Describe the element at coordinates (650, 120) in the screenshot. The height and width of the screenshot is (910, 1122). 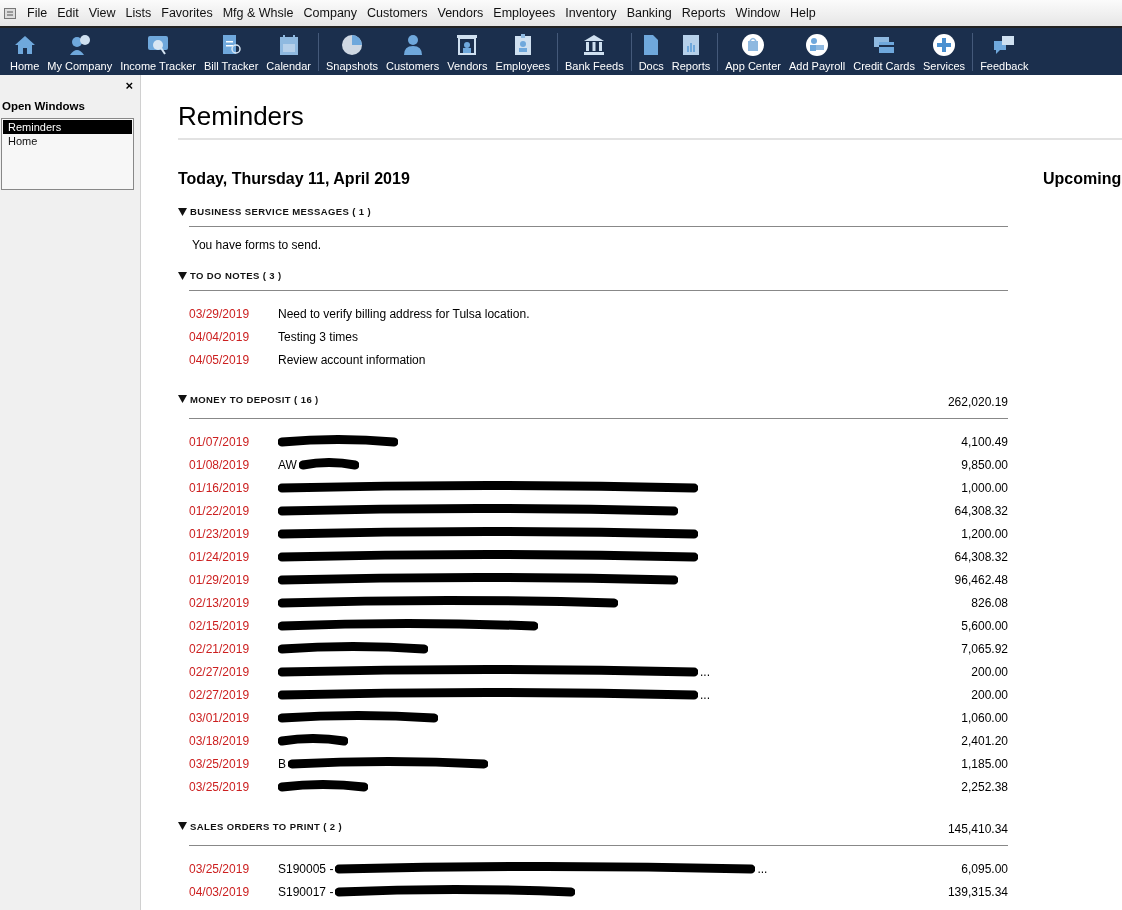
I see `page-title: Reminders` at that location.